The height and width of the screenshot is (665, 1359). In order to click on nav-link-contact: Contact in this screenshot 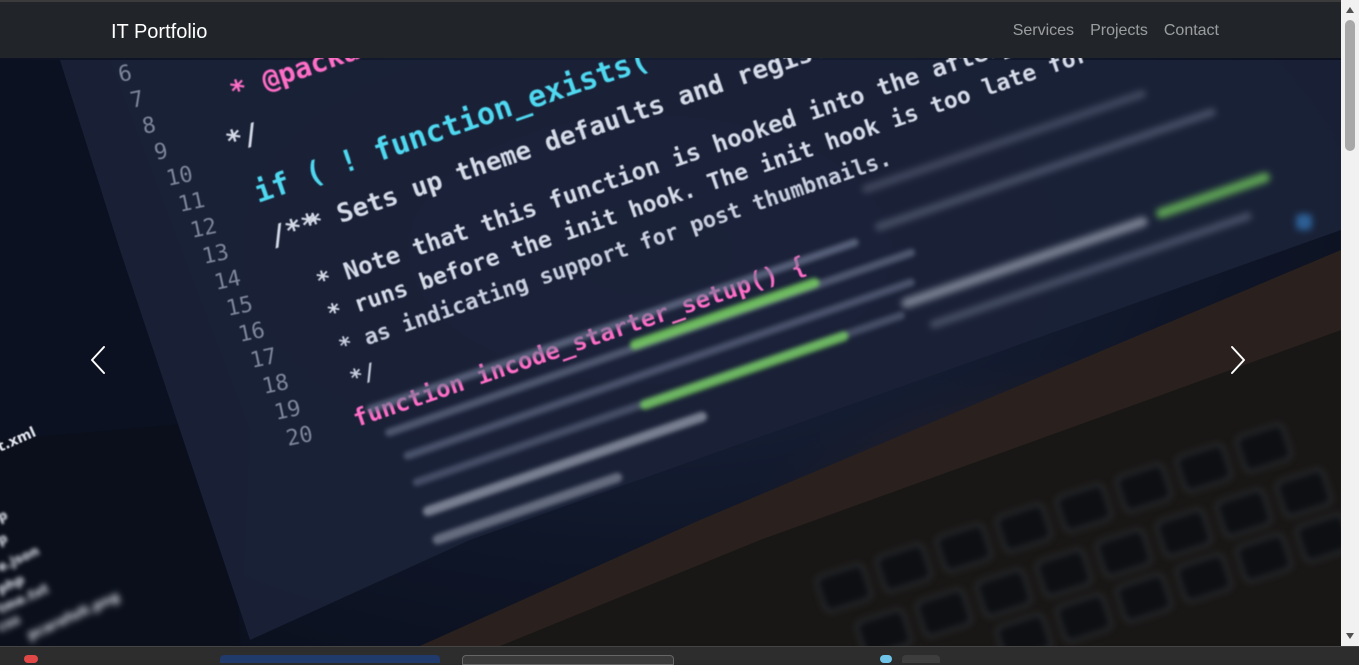, I will do `click(1191, 31)`.